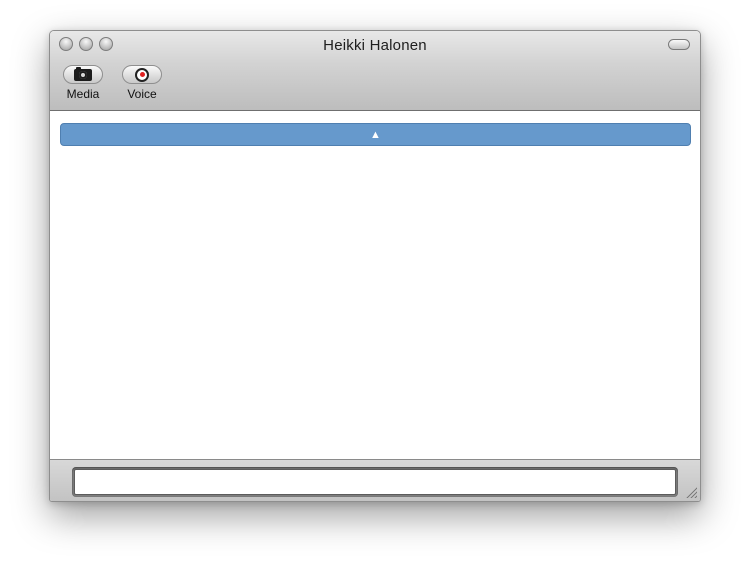 This screenshot has width=750, height=569. Describe the element at coordinates (691, 492) in the screenshot. I see `resize-grip-icon` at that location.